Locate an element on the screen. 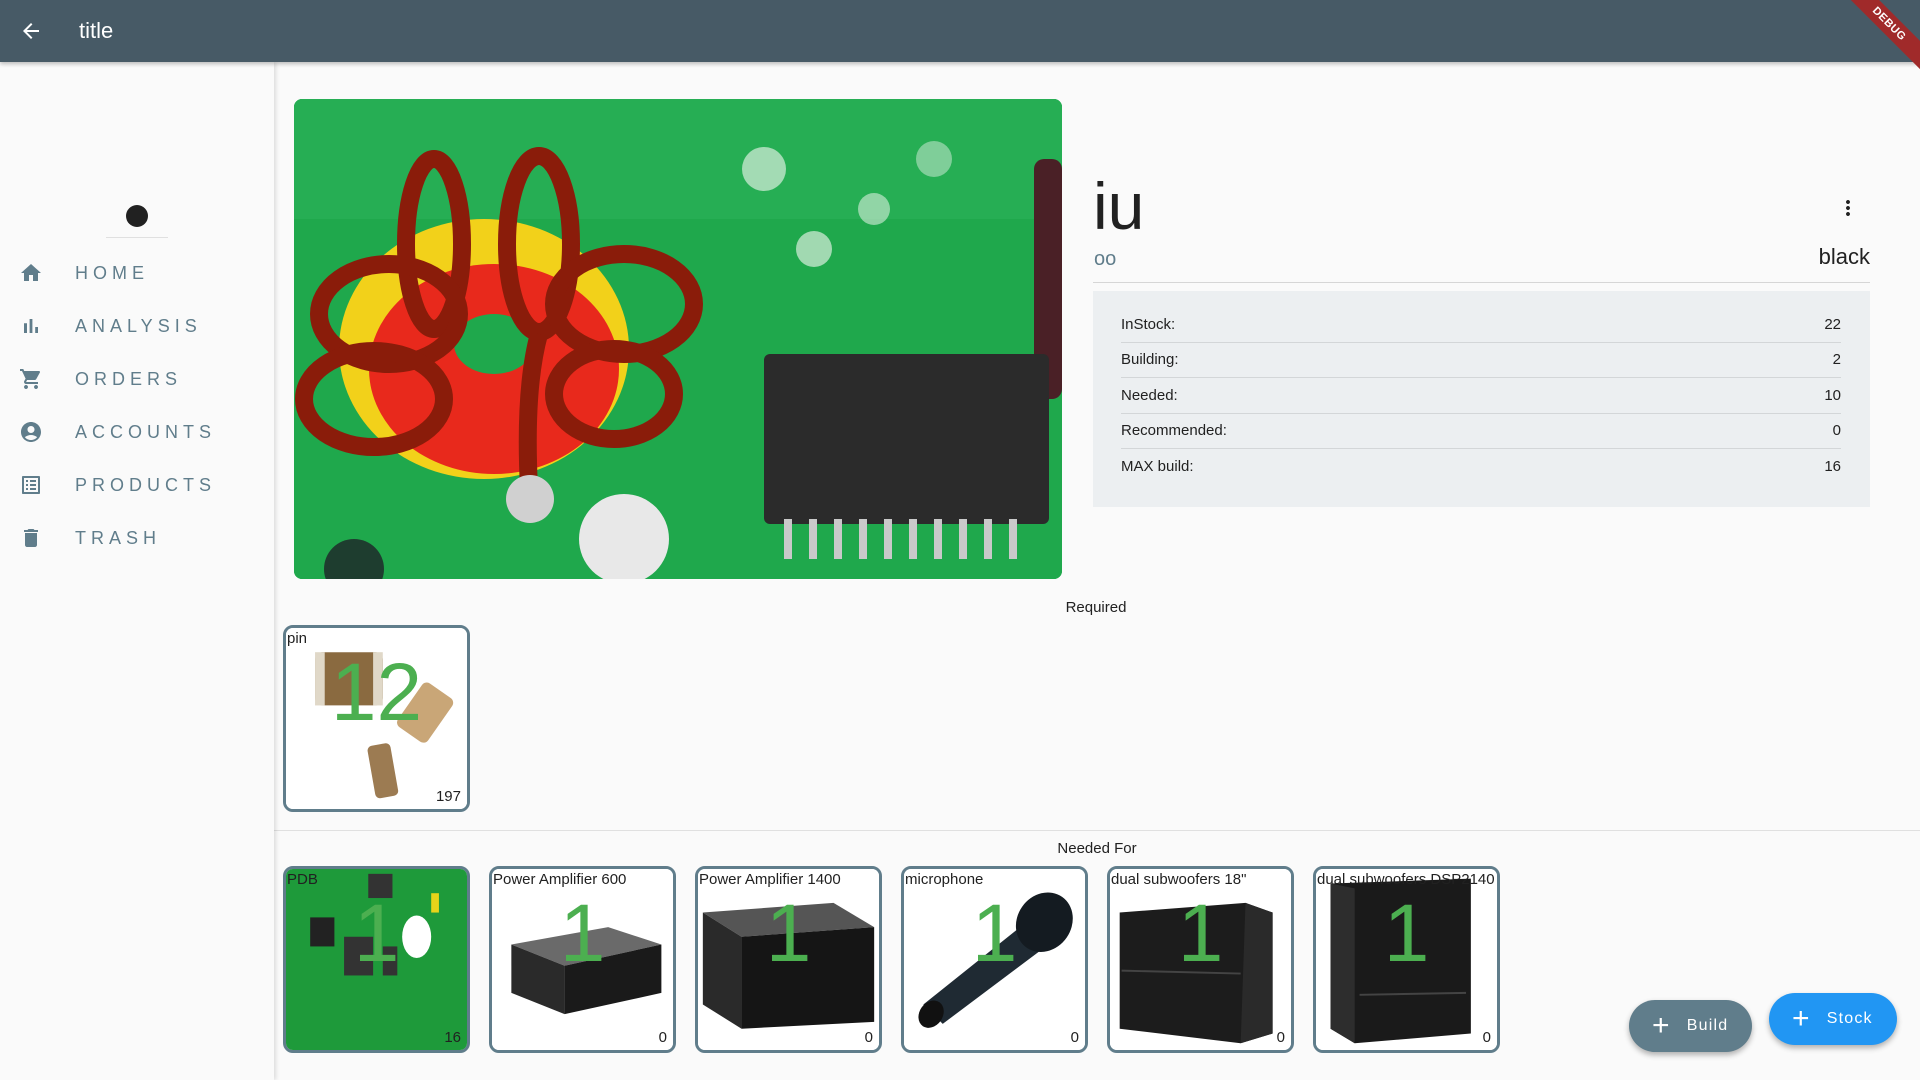 Image resolution: width=1920 pixels, height=1080 pixels. build-button: + Build is located at coordinates (1690, 1026).